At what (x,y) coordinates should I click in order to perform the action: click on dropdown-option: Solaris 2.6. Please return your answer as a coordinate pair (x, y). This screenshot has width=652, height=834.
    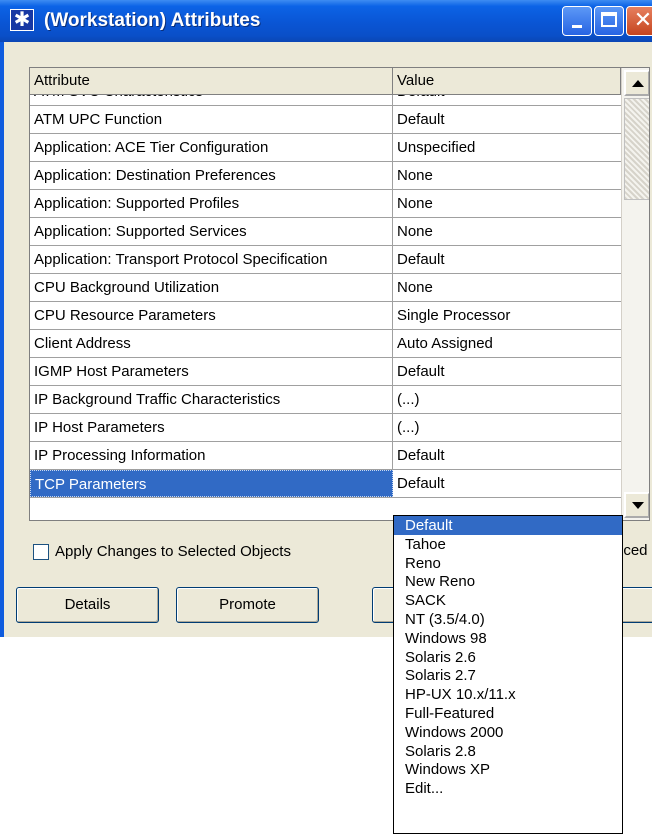
    Looking at the image, I should click on (508, 657).